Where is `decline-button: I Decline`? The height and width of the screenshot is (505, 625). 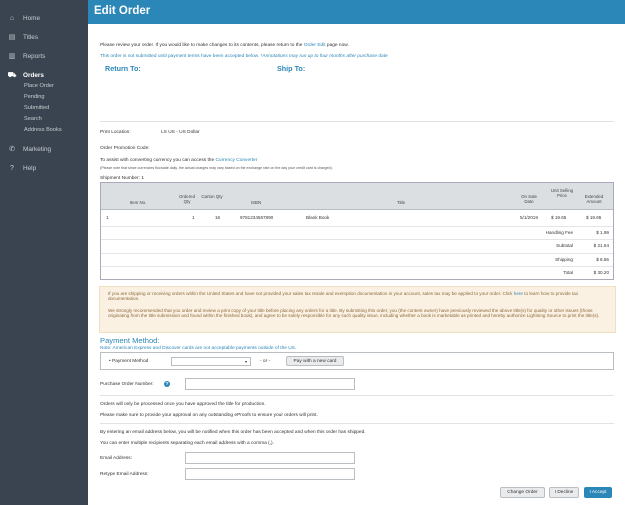
decline-button: I Decline is located at coordinates (564, 492).